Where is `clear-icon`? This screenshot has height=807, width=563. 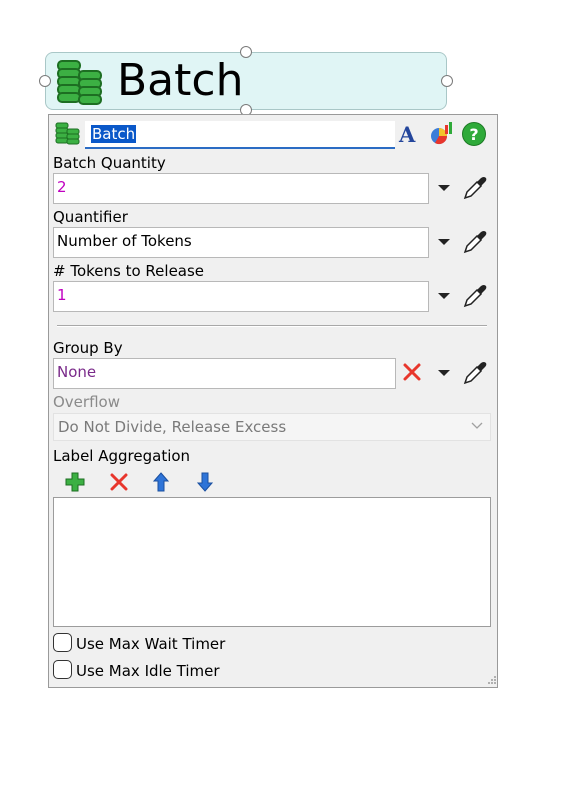
clear-icon is located at coordinates (412, 372).